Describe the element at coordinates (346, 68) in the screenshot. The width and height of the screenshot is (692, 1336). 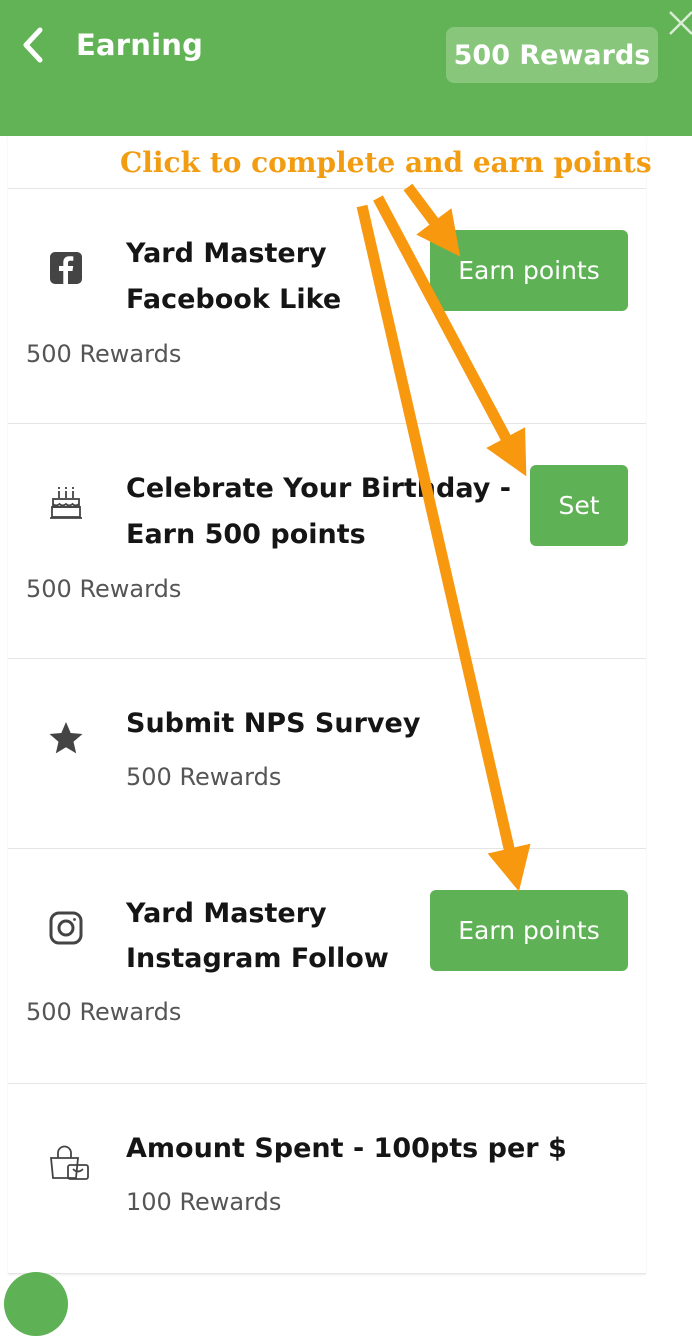
I see `app-header: Earning 500 Rewards` at that location.